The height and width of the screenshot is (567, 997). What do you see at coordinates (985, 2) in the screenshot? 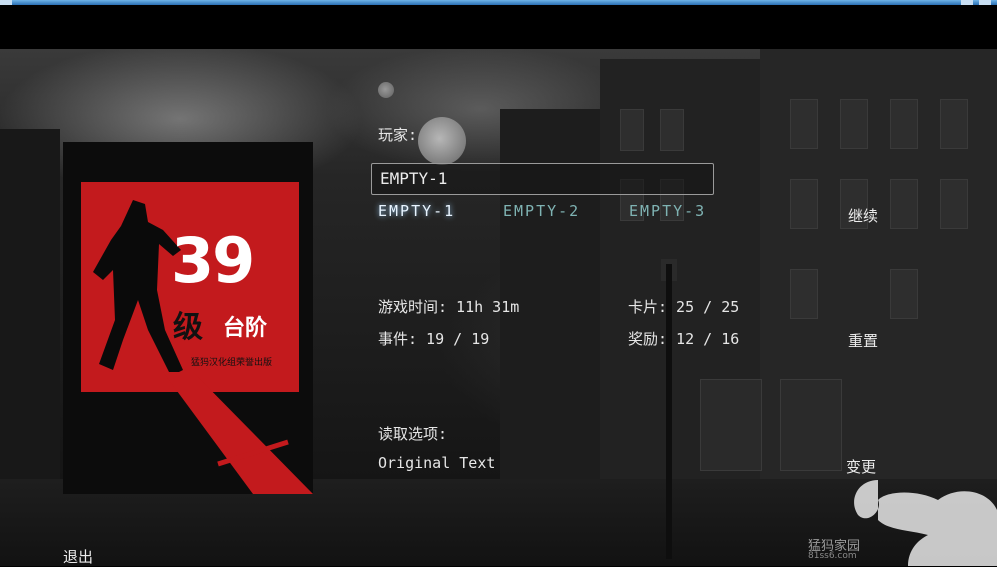
I see `close-icon` at bounding box center [985, 2].